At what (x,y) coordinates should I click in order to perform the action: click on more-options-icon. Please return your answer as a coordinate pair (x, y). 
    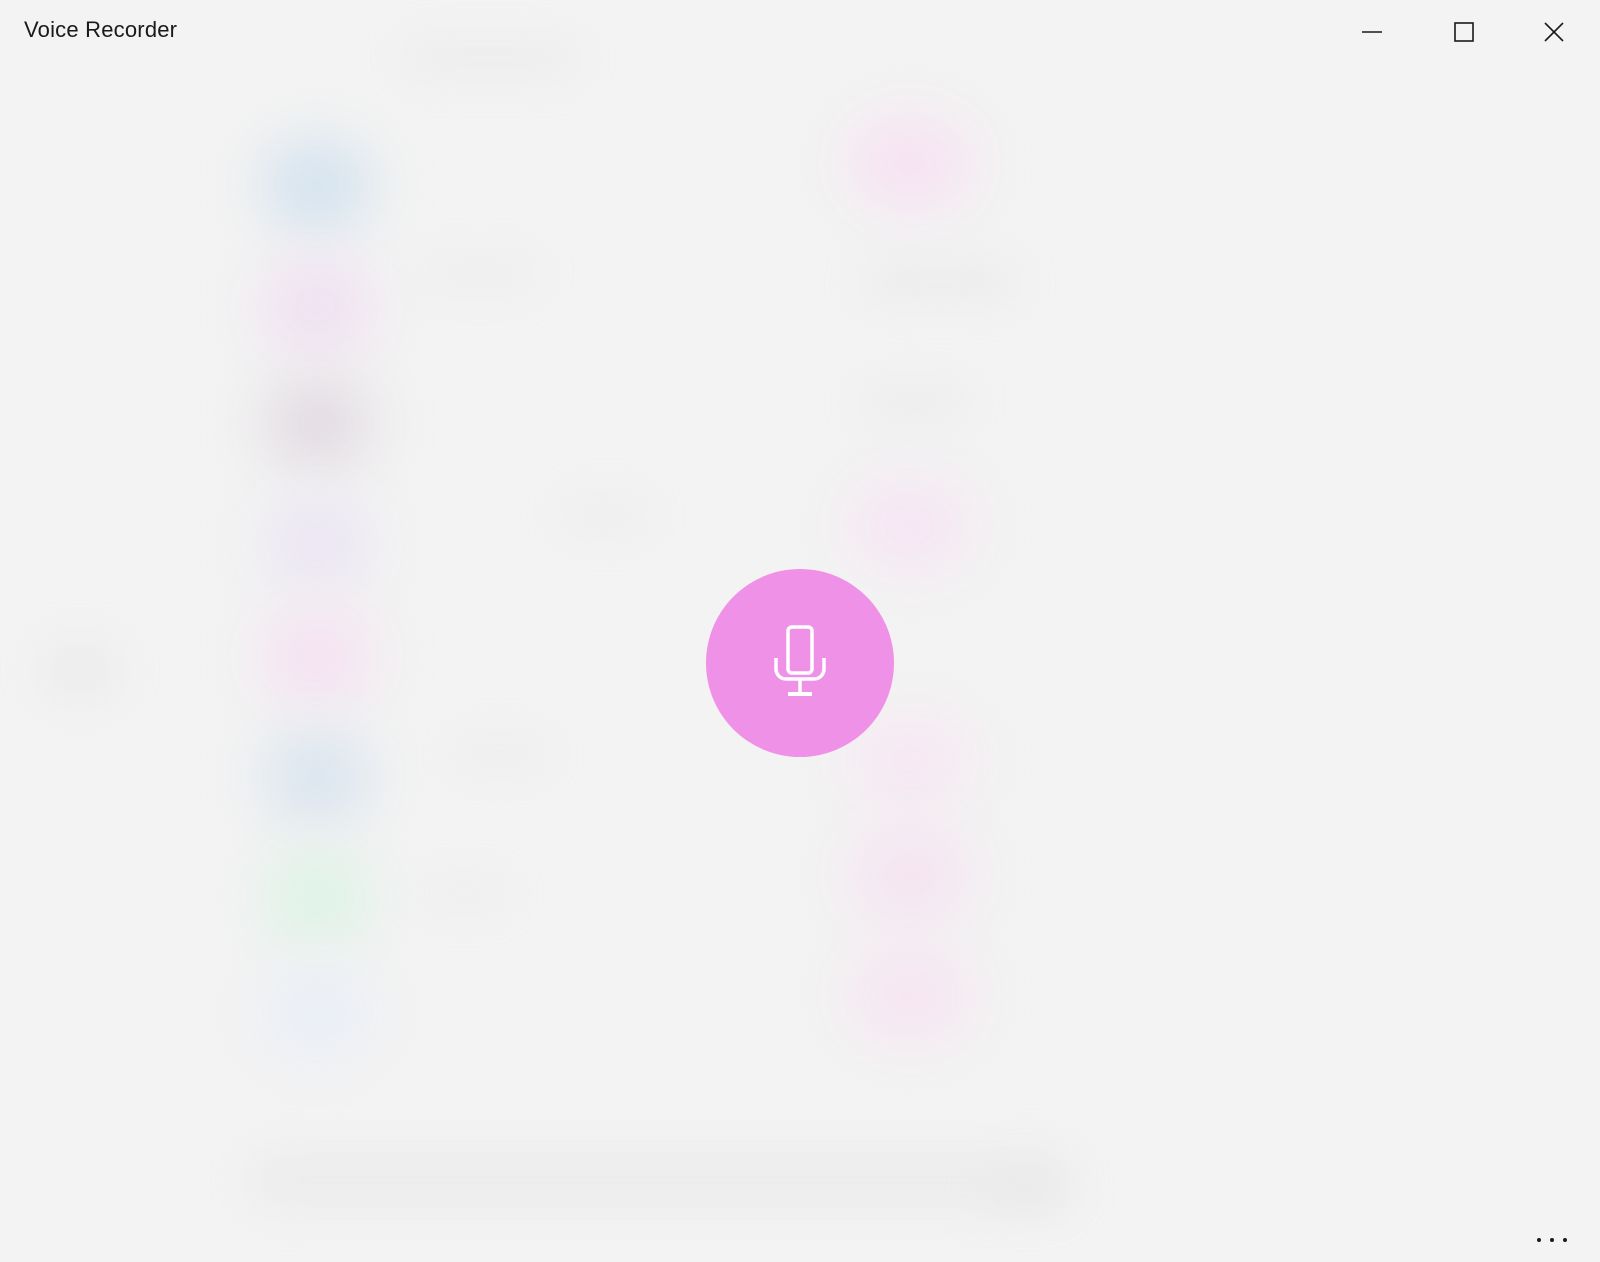
    Looking at the image, I should click on (1552, 1240).